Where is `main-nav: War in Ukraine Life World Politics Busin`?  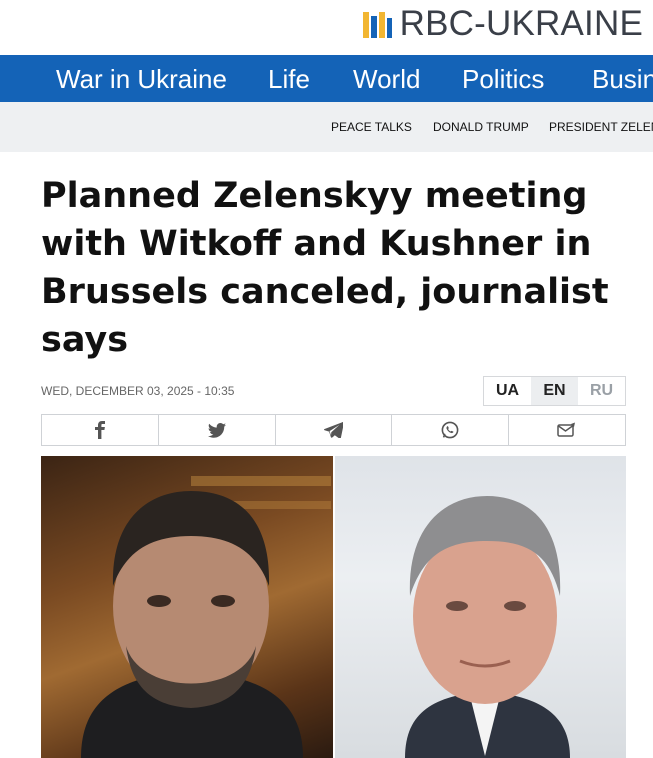
main-nav: War in Ukraine Life World Politics Busin is located at coordinates (326, 78).